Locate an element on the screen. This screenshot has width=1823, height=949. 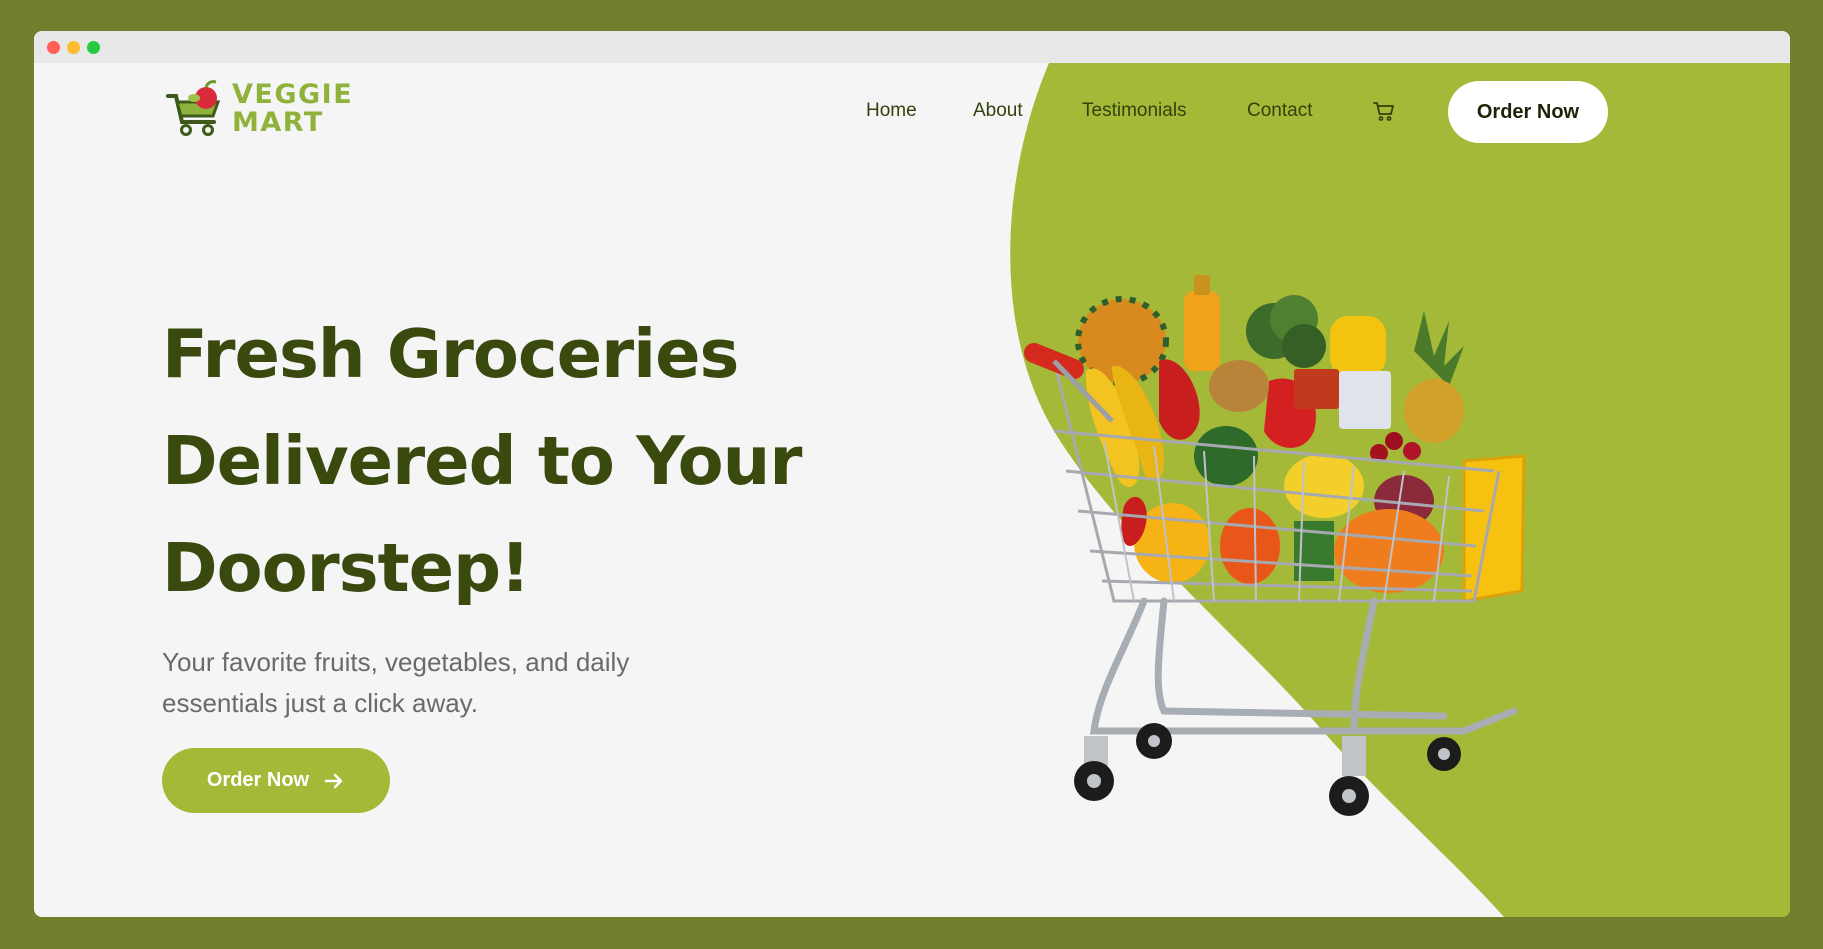
arrow-right-icon is located at coordinates (333, 780).